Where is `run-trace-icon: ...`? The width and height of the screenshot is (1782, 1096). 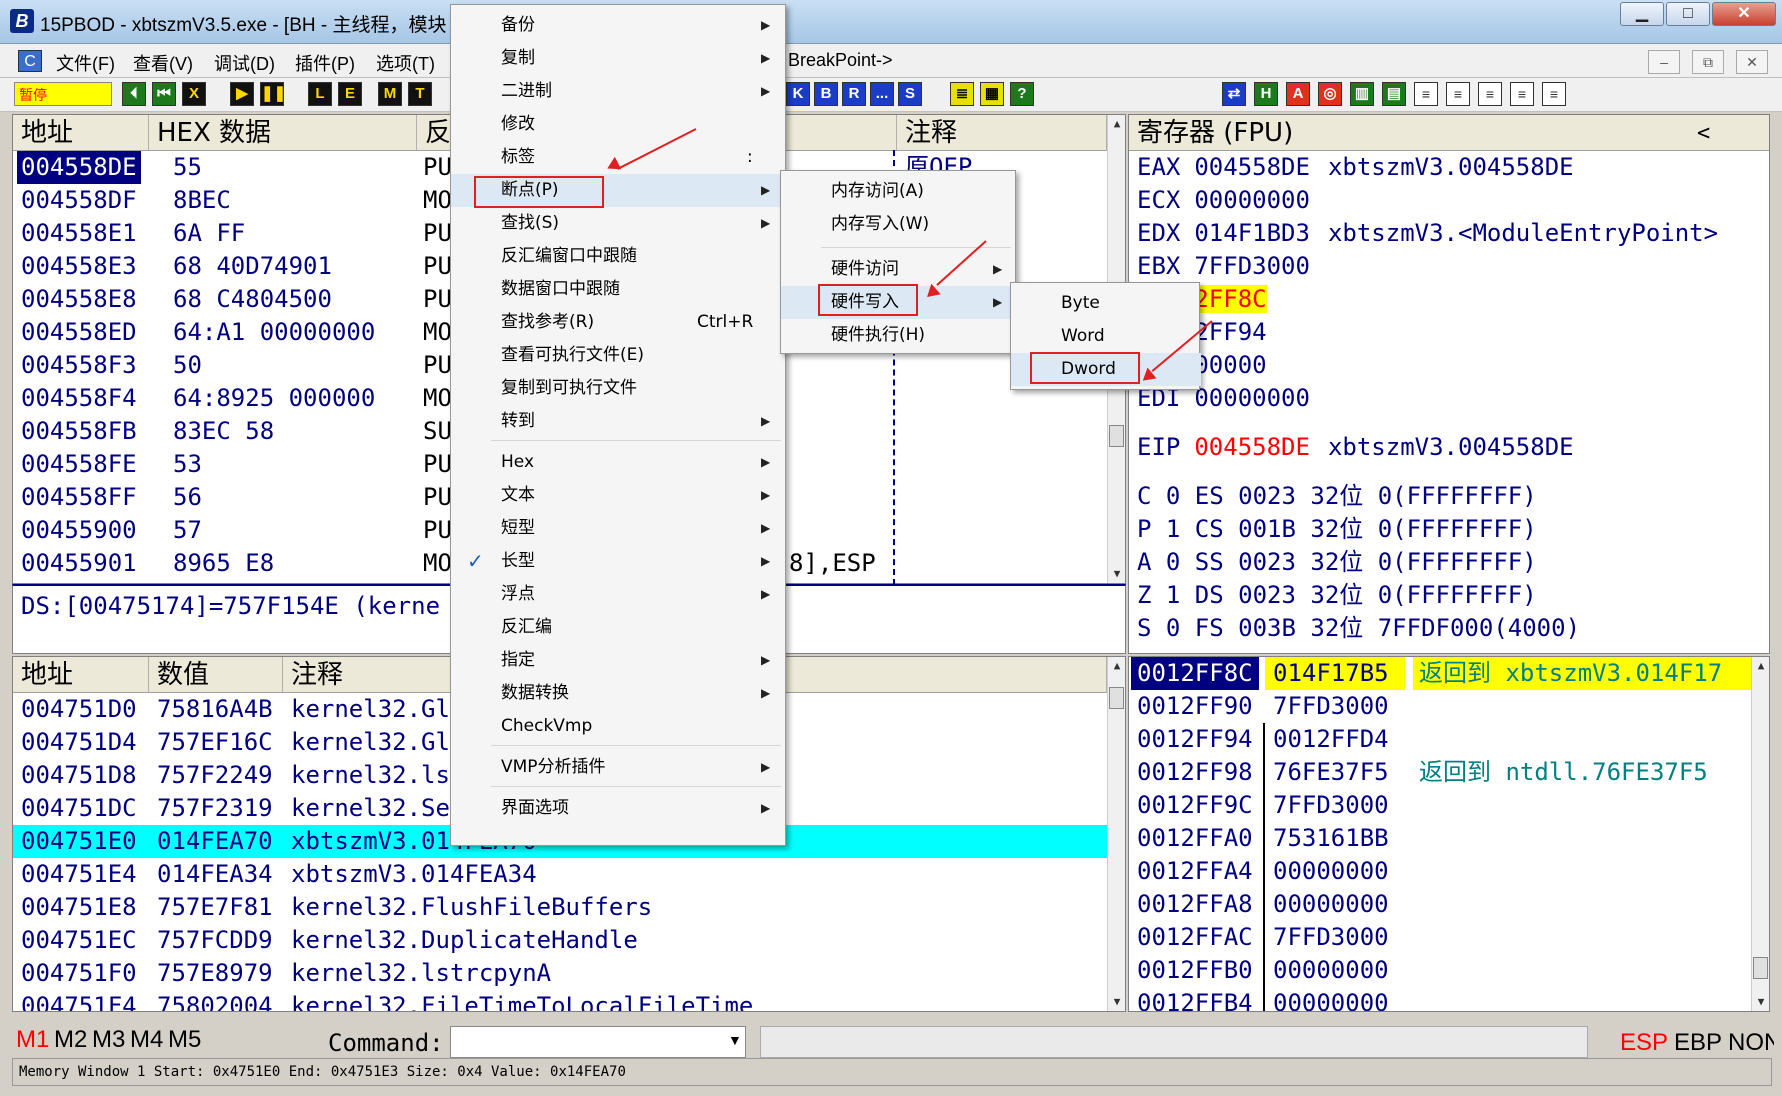
run-trace-icon: ... is located at coordinates (882, 94).